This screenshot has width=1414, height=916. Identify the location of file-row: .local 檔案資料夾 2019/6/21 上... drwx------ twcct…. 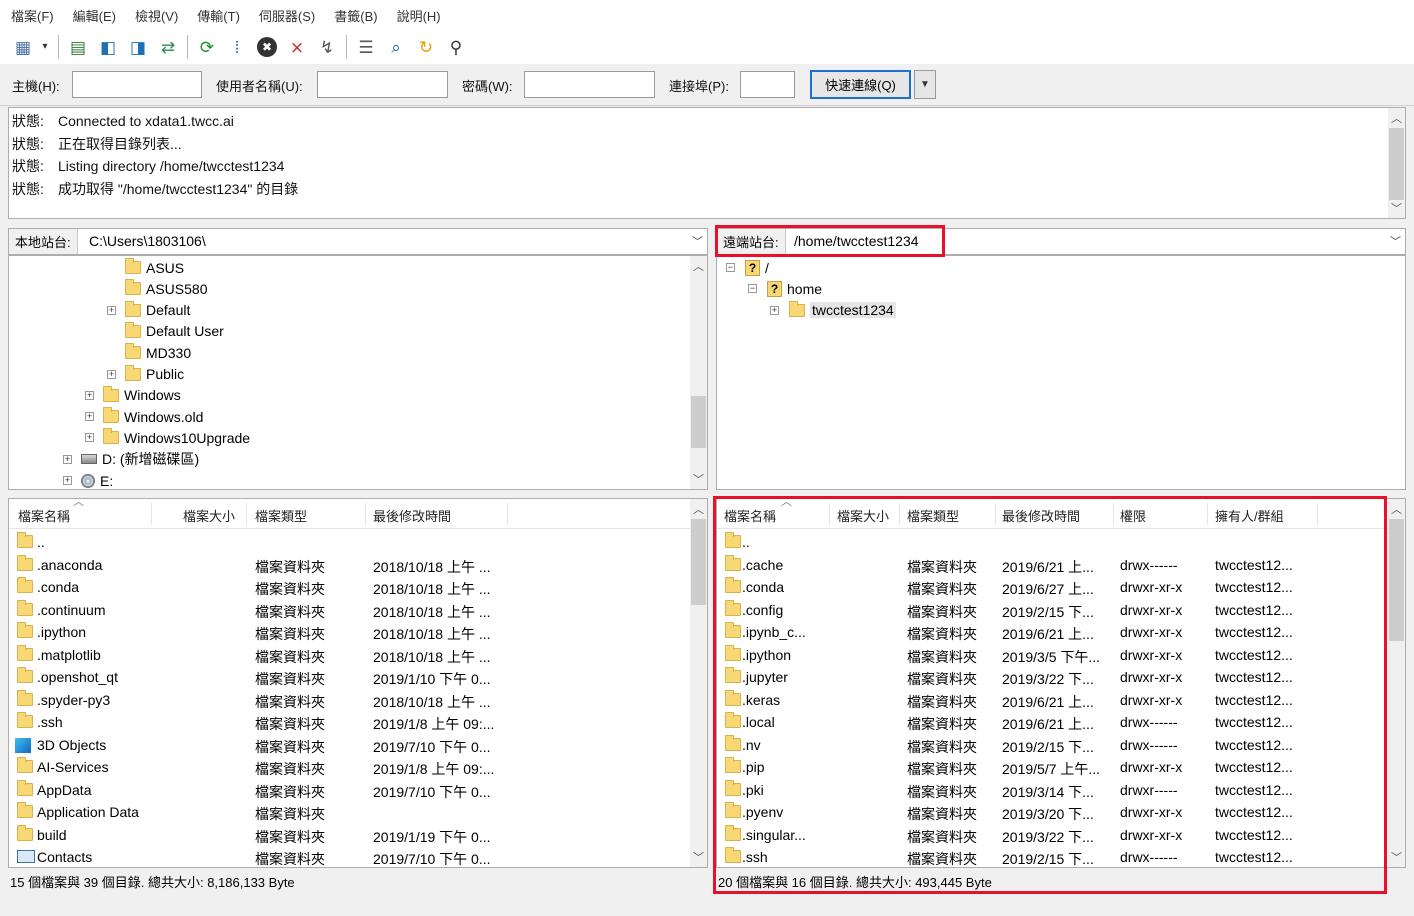
(1061, 722).